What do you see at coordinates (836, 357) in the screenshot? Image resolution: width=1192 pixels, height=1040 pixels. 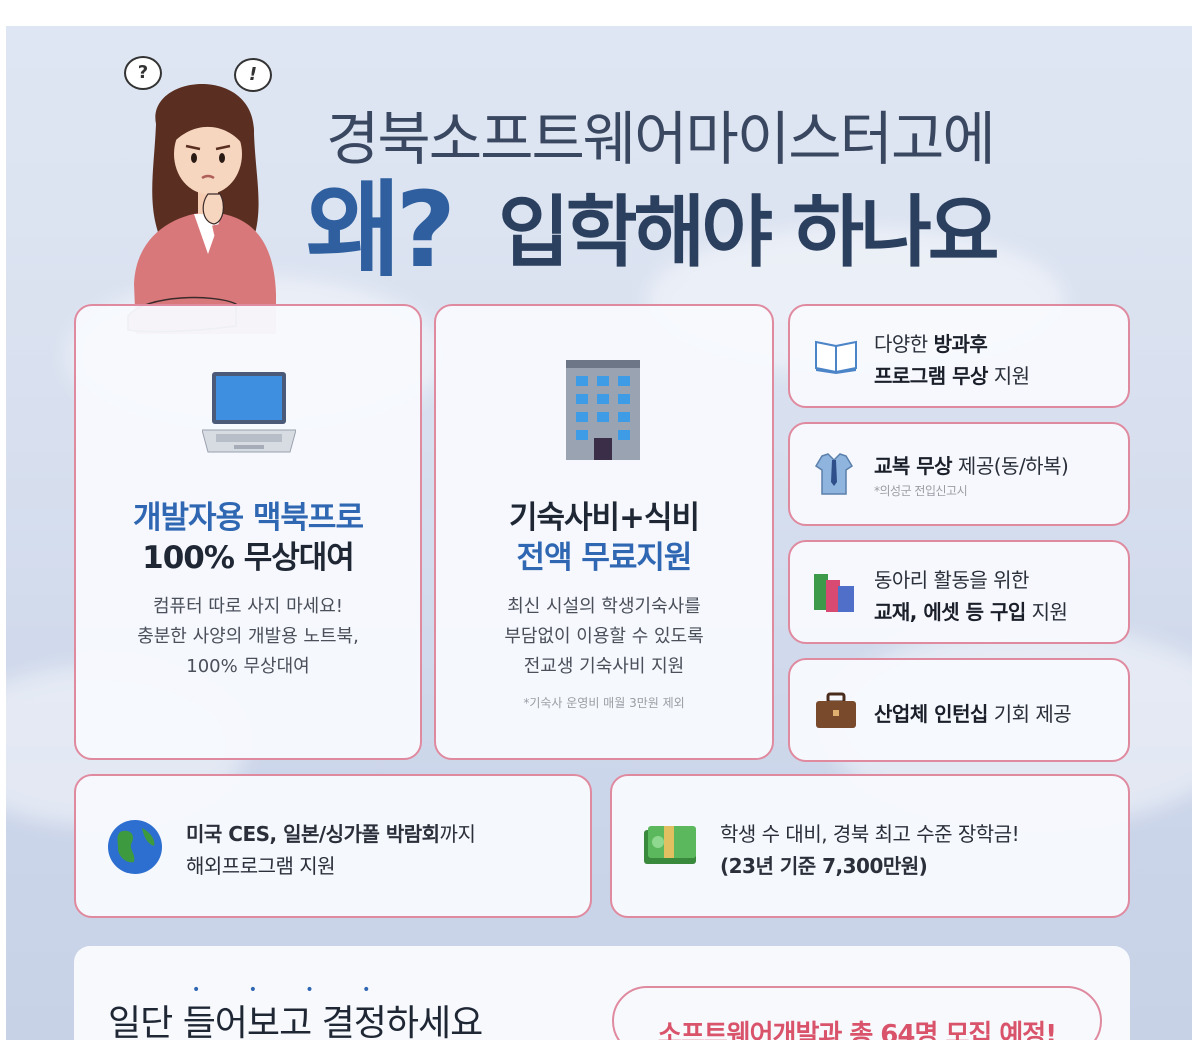 I see `book-icon` at bounding box center [836, 357].